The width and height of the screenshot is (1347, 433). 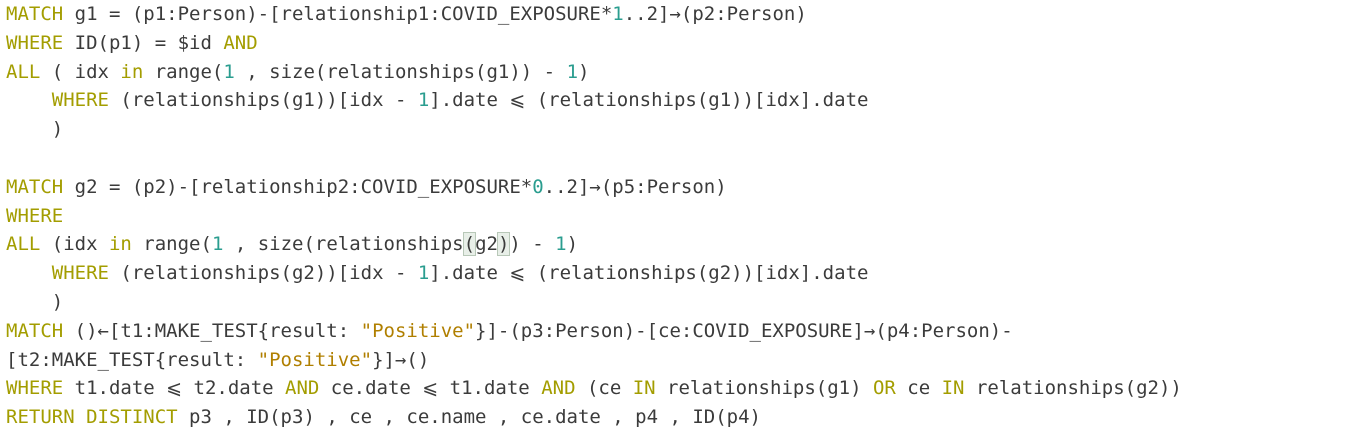 What do you see at coordinates (212, 330) in the screenshot?
I see `code-token: ()←[t1:MAKE_TEST{result:` at bounding box center [212, 330].